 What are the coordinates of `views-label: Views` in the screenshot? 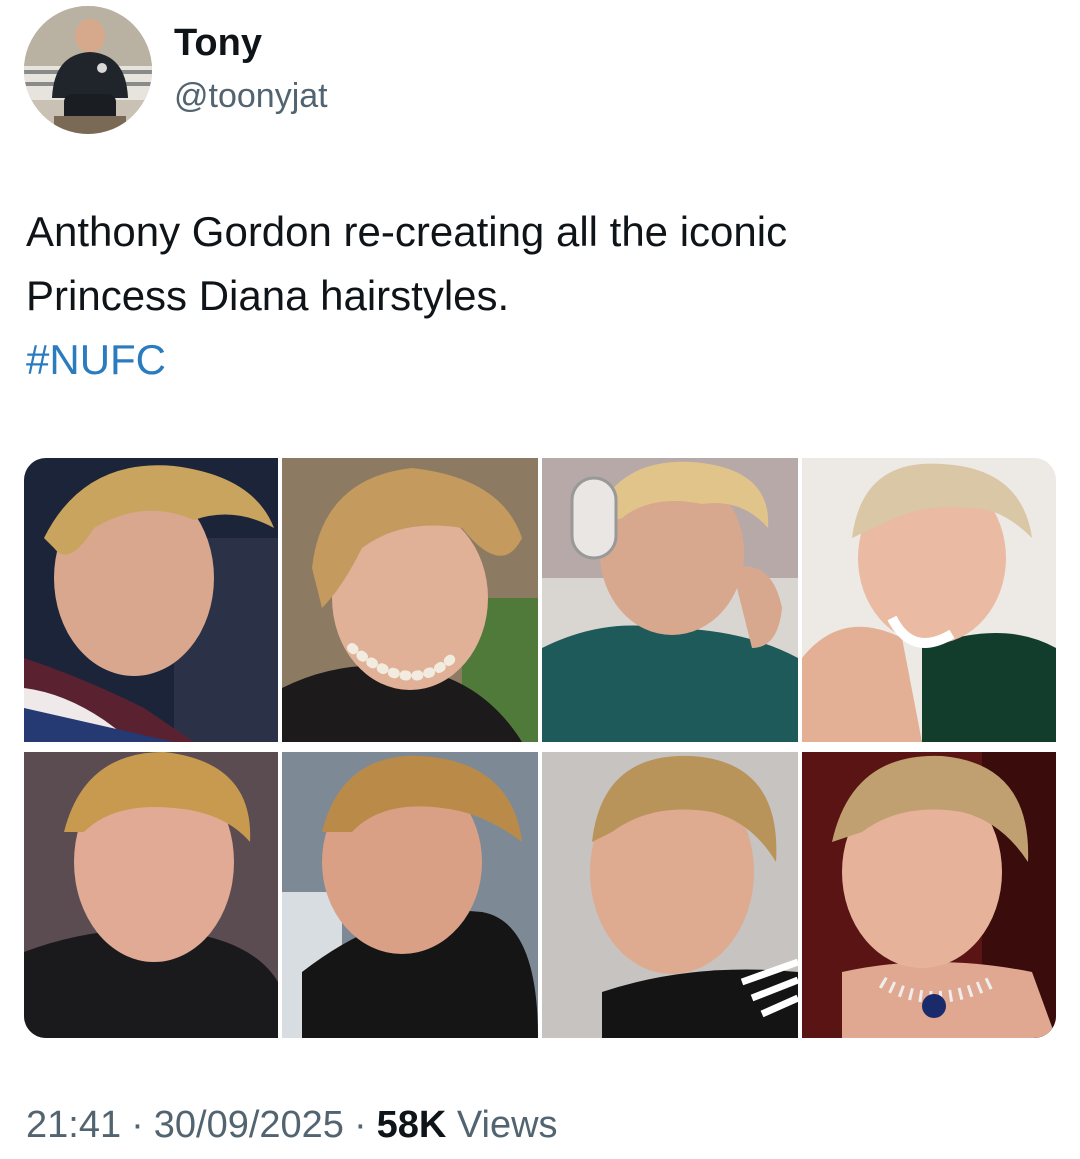 It's located at (507, 1125).